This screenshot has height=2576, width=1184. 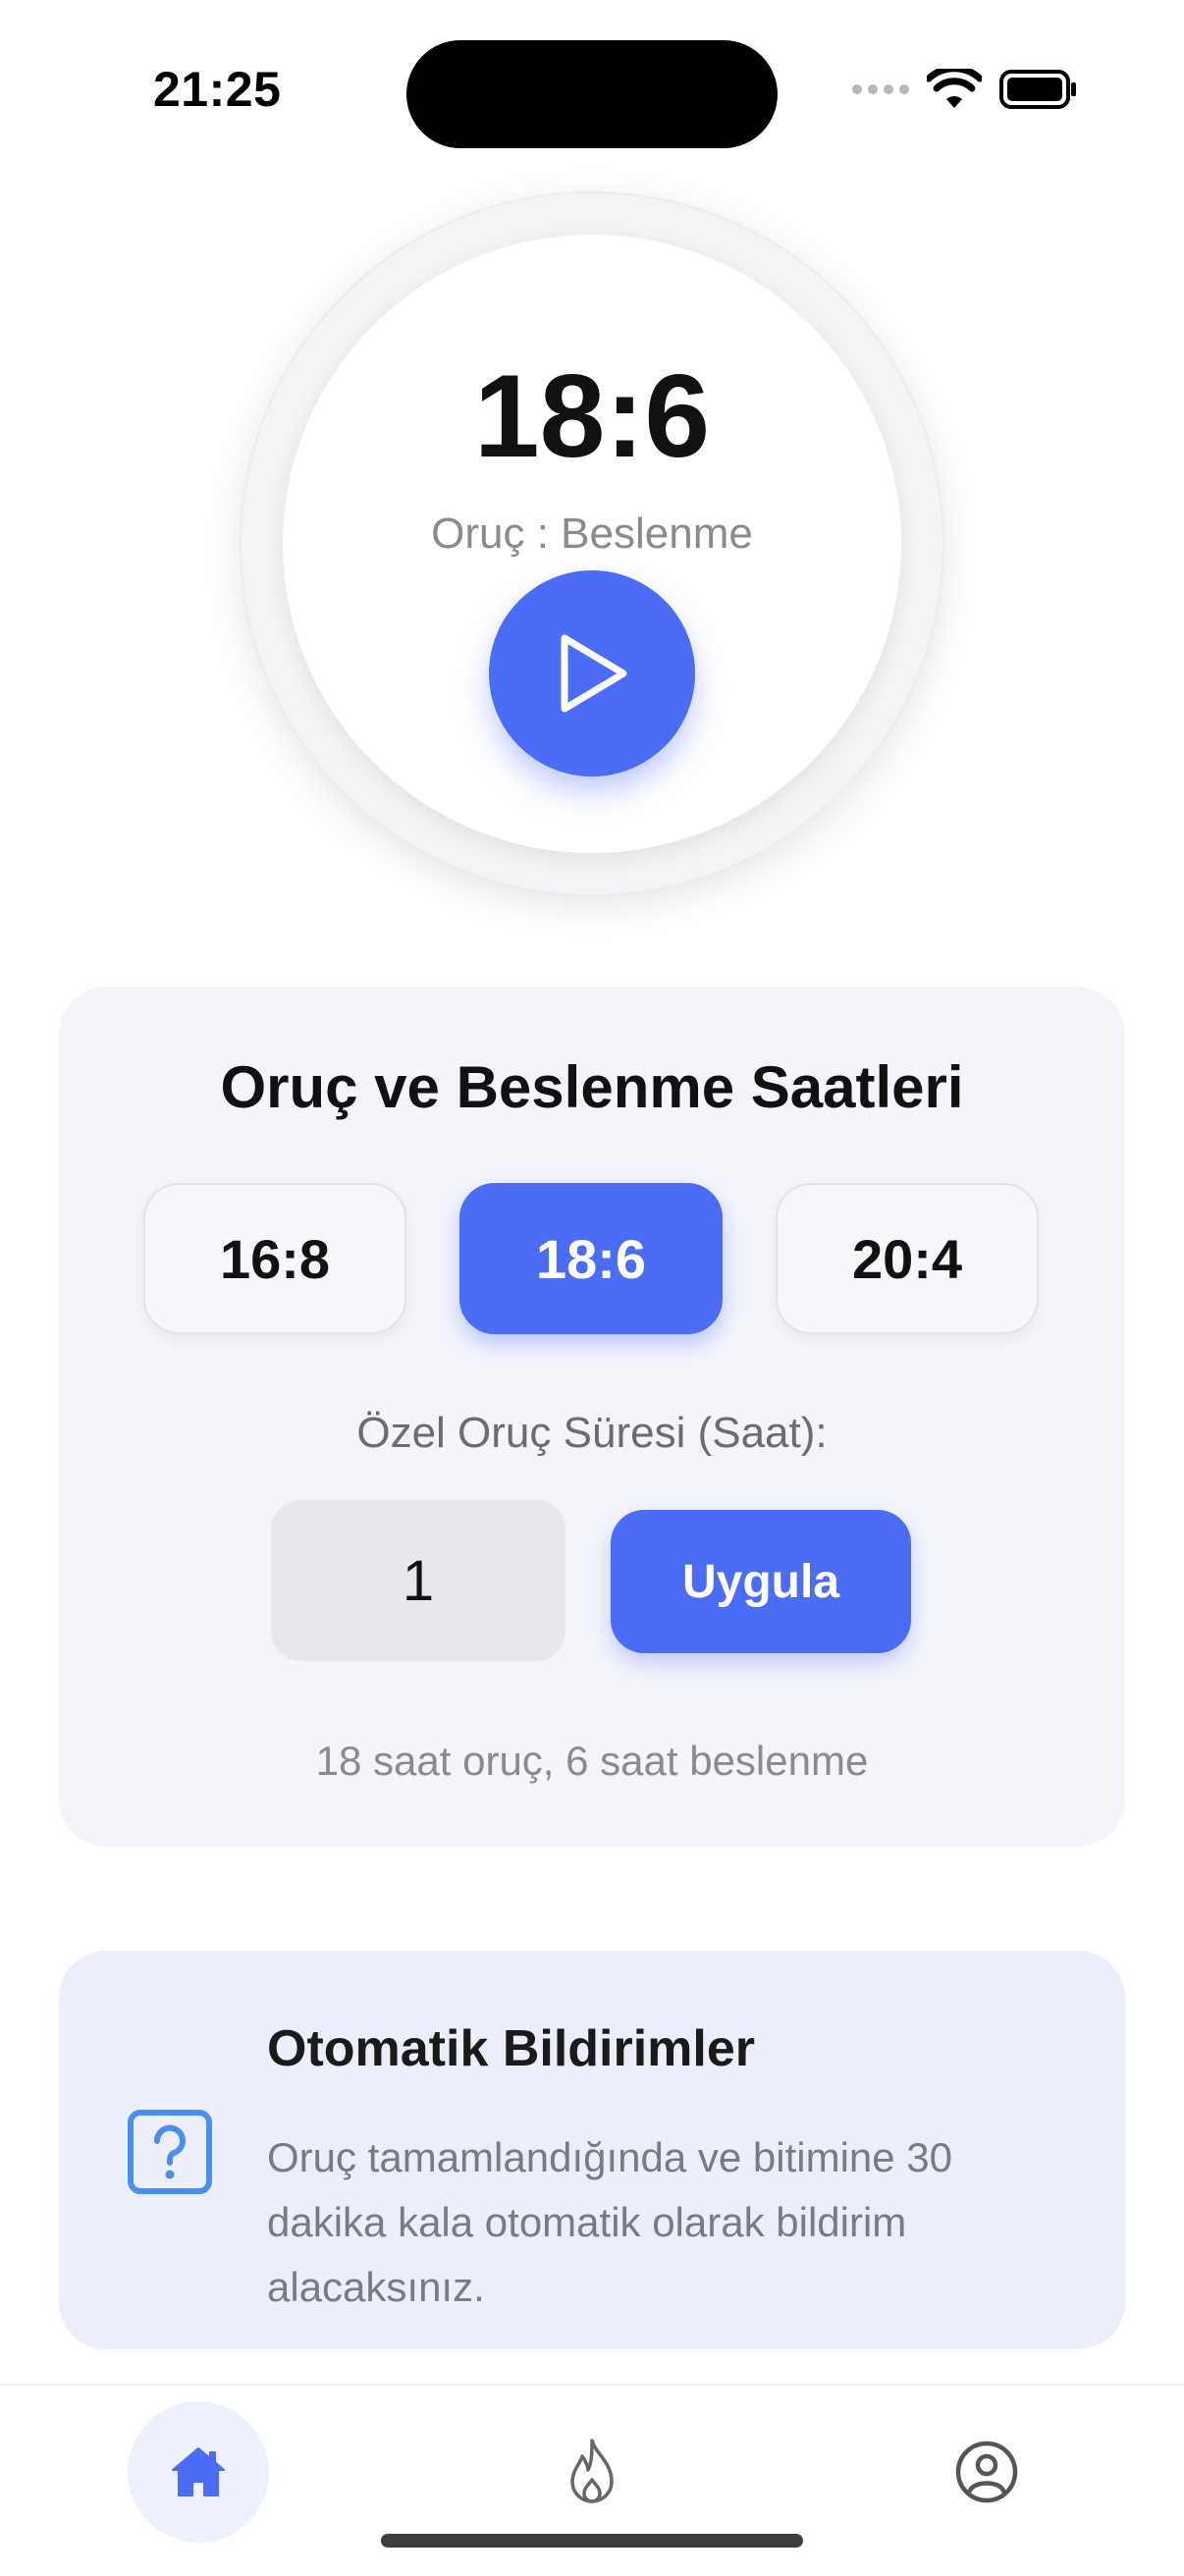 I want to click on notification-title: Otomatik Bildirimler, so click(x=511, y=2048).